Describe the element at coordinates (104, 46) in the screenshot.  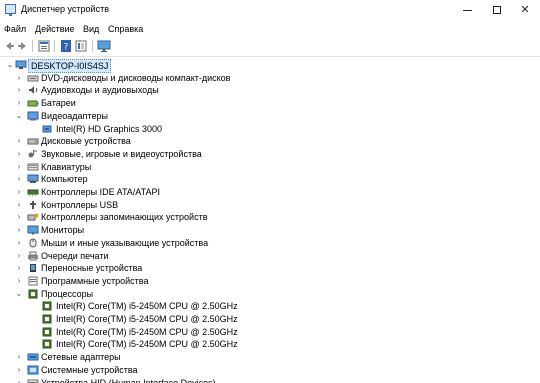
I see `monitor-icon` at that location.